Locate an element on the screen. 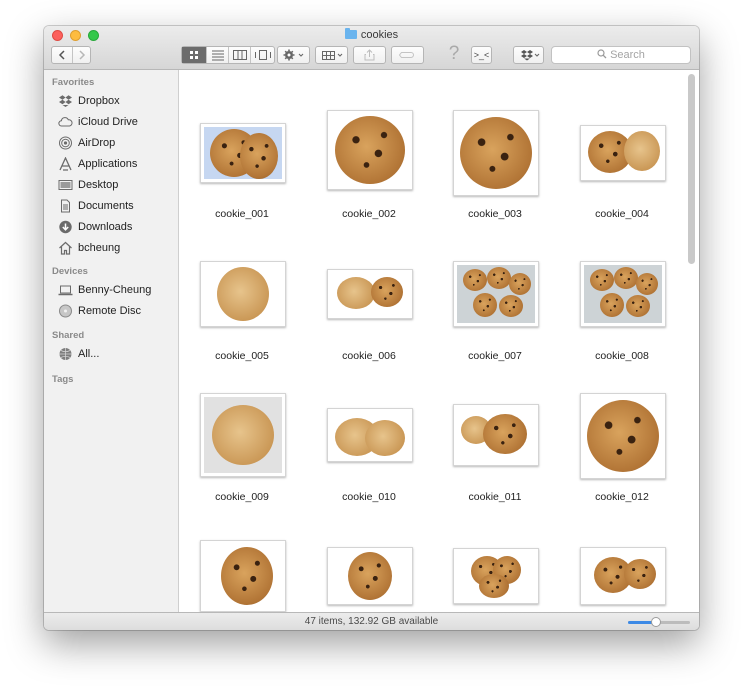 The width and height of the screenshot is (743, 694). file-item: cookie_003 is located at coordinates (495, 145).